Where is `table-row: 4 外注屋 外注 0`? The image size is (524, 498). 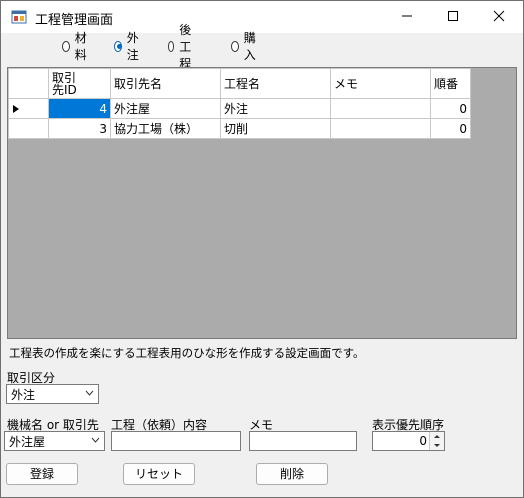 table-row: 4 外注屋 外注 0 is located at coordinates (239, 108).